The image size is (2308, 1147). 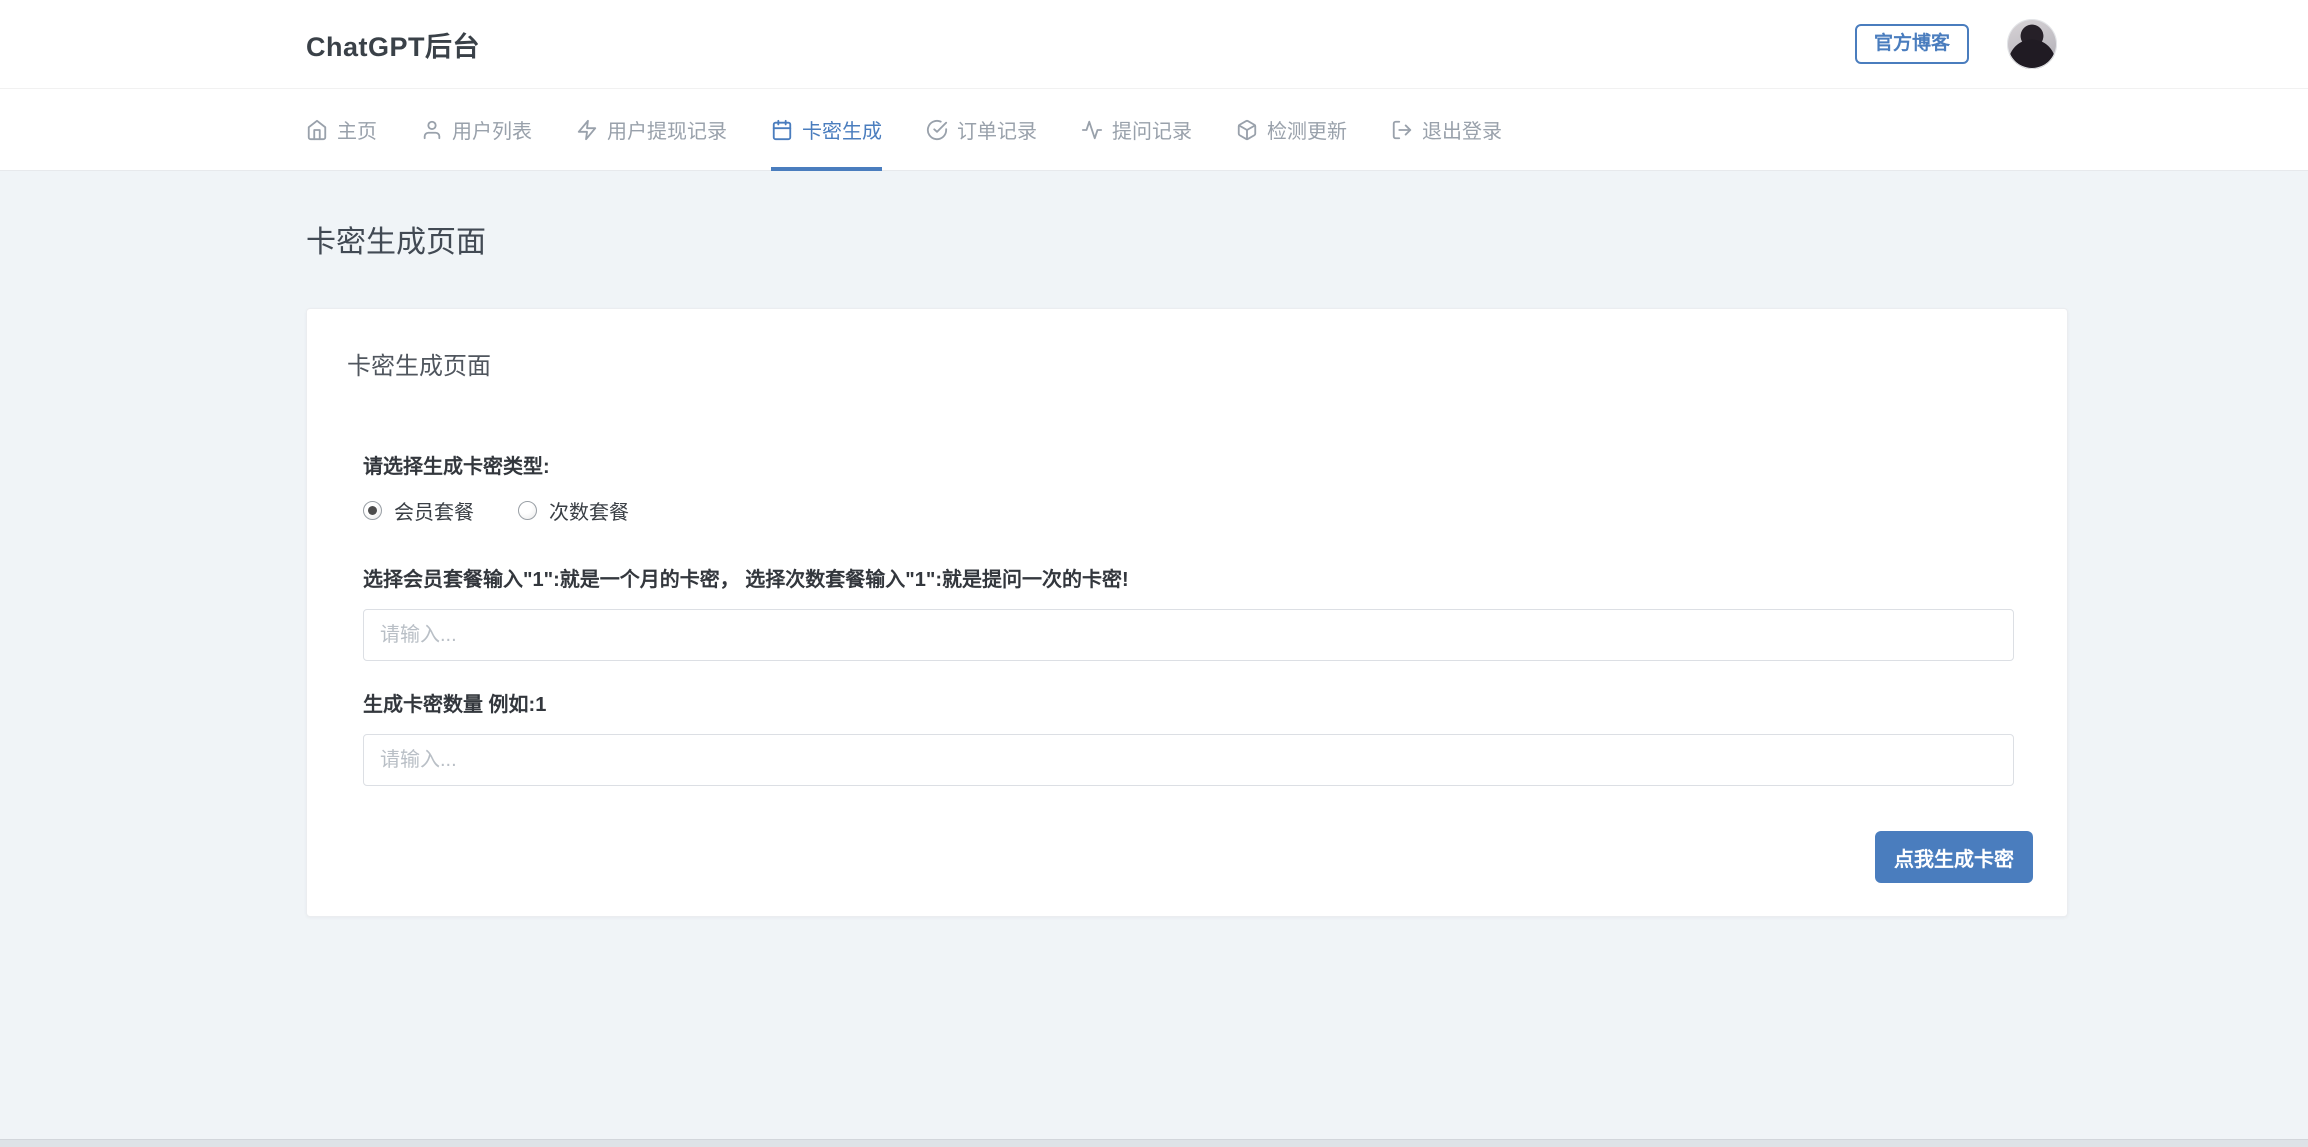 What do you see at coordinates (1188, 760) in the screenshot?
I see `quantity-input` at bounding box center [1188, 760].